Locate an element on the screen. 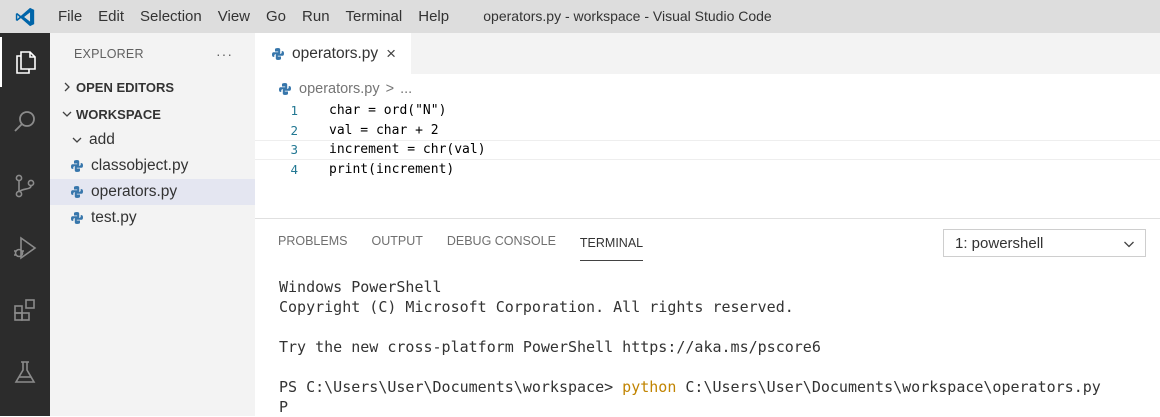 The image size is (1160, 417). tree-folder-add: add is located at coordinates (152, 140).